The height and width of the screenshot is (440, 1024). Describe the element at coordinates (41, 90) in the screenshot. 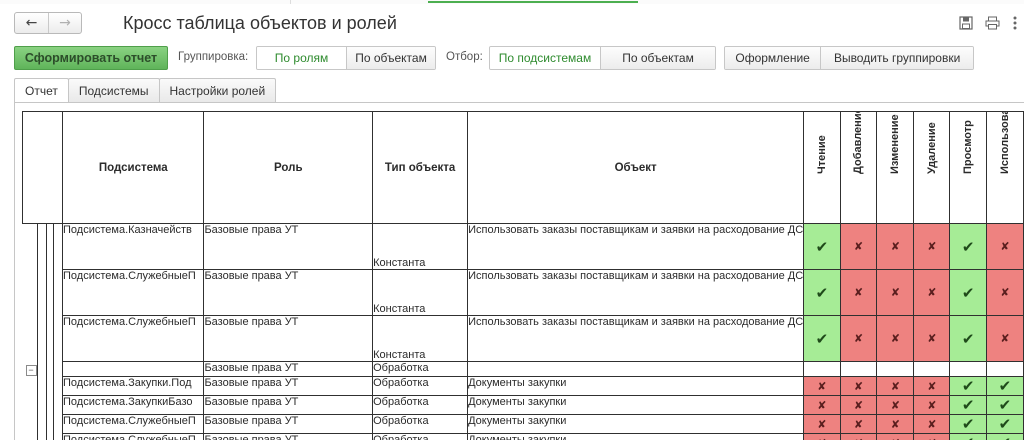

I see `tab-report: Отчет` at that location.